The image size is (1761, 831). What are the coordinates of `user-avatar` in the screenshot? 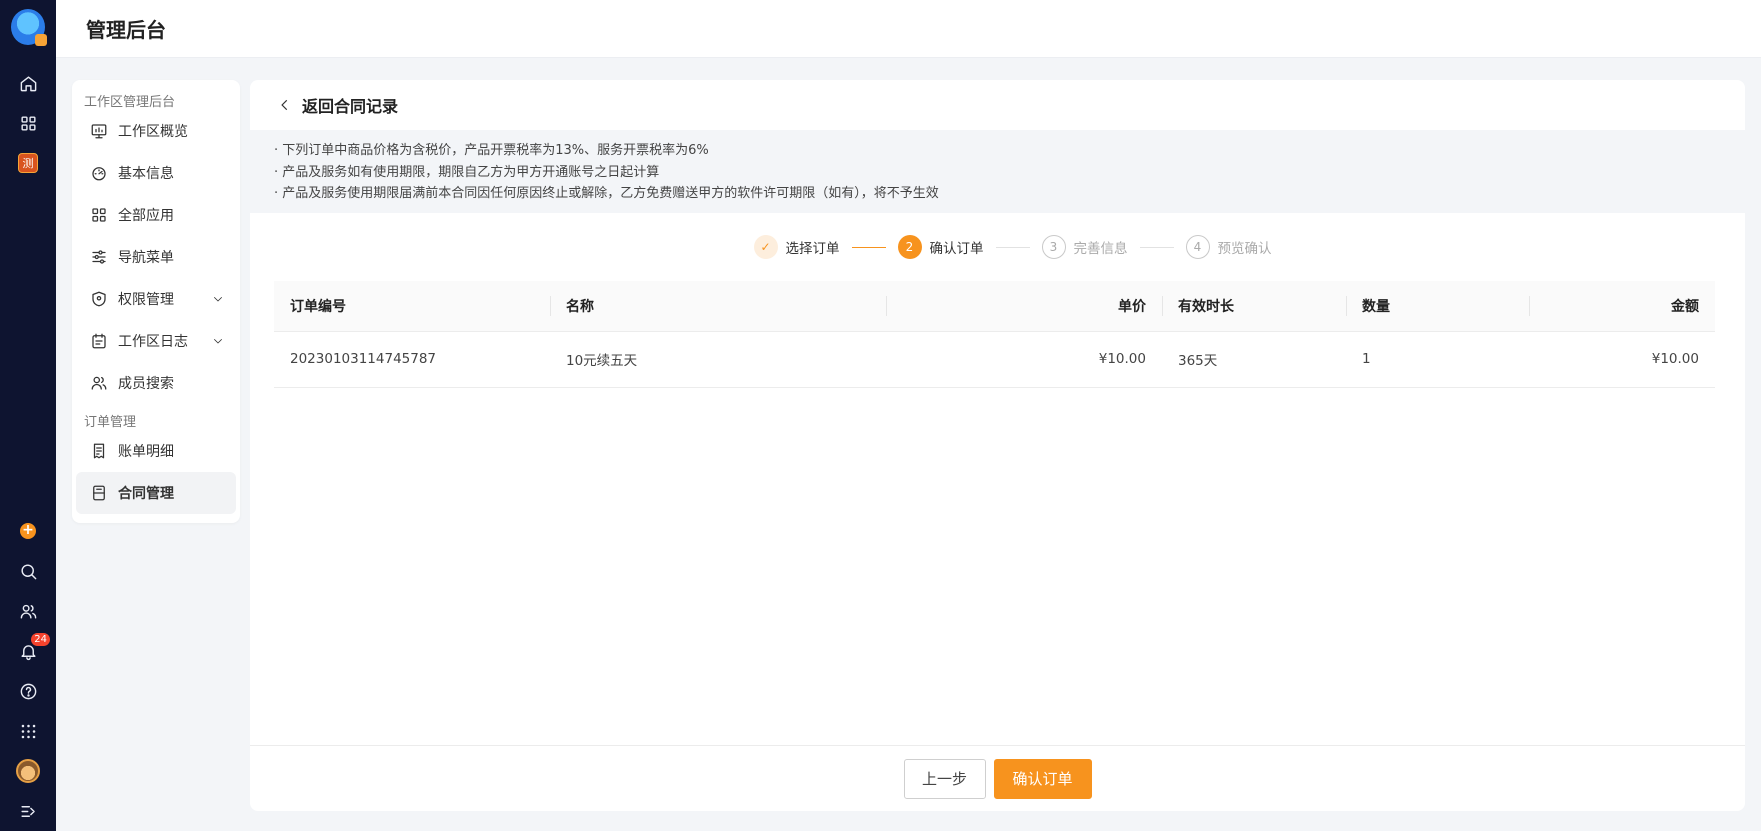 It's located at (28, 771).